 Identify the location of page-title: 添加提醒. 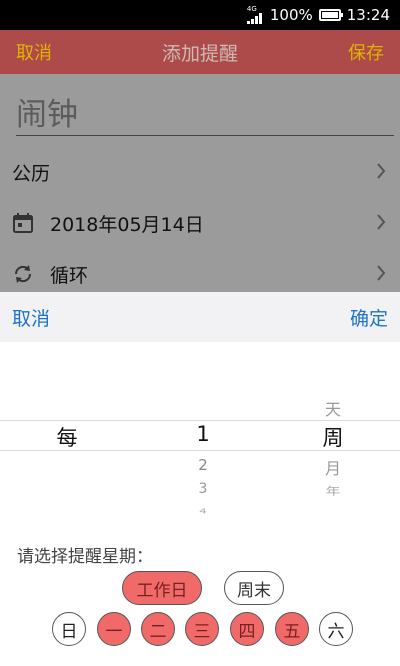
(199, 53).